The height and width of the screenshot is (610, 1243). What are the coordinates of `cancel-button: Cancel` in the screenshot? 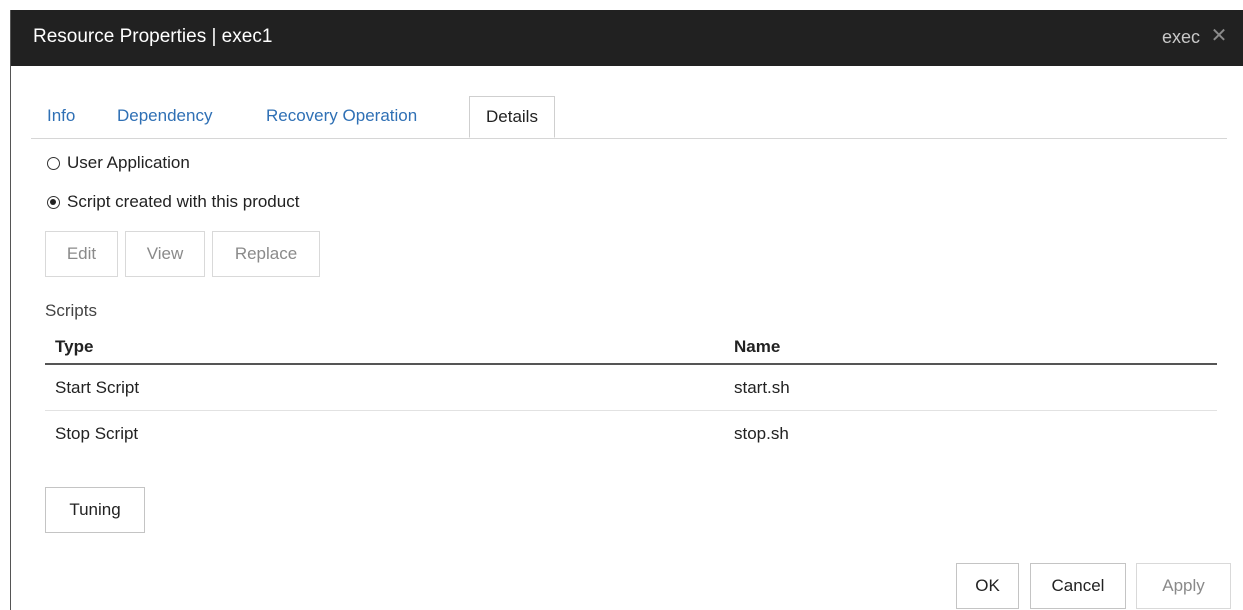 It's located at (1078, 586).